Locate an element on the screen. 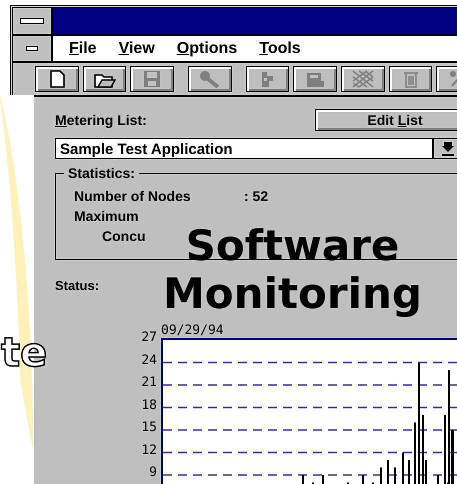 This screenshot has height=484, width=457. metering-list-dropdown: Sample Test Application is located at coordinates (244, 148).